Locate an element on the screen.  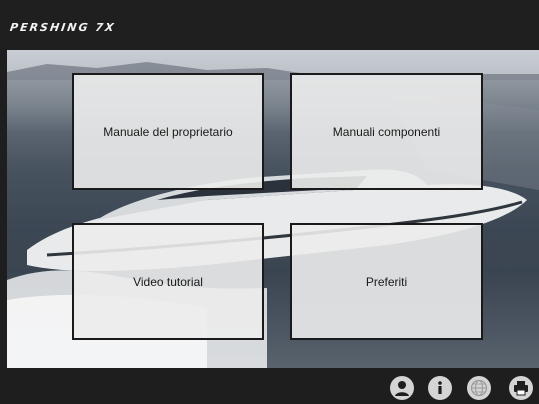
printer-icon is located at coordinates (521, 388).